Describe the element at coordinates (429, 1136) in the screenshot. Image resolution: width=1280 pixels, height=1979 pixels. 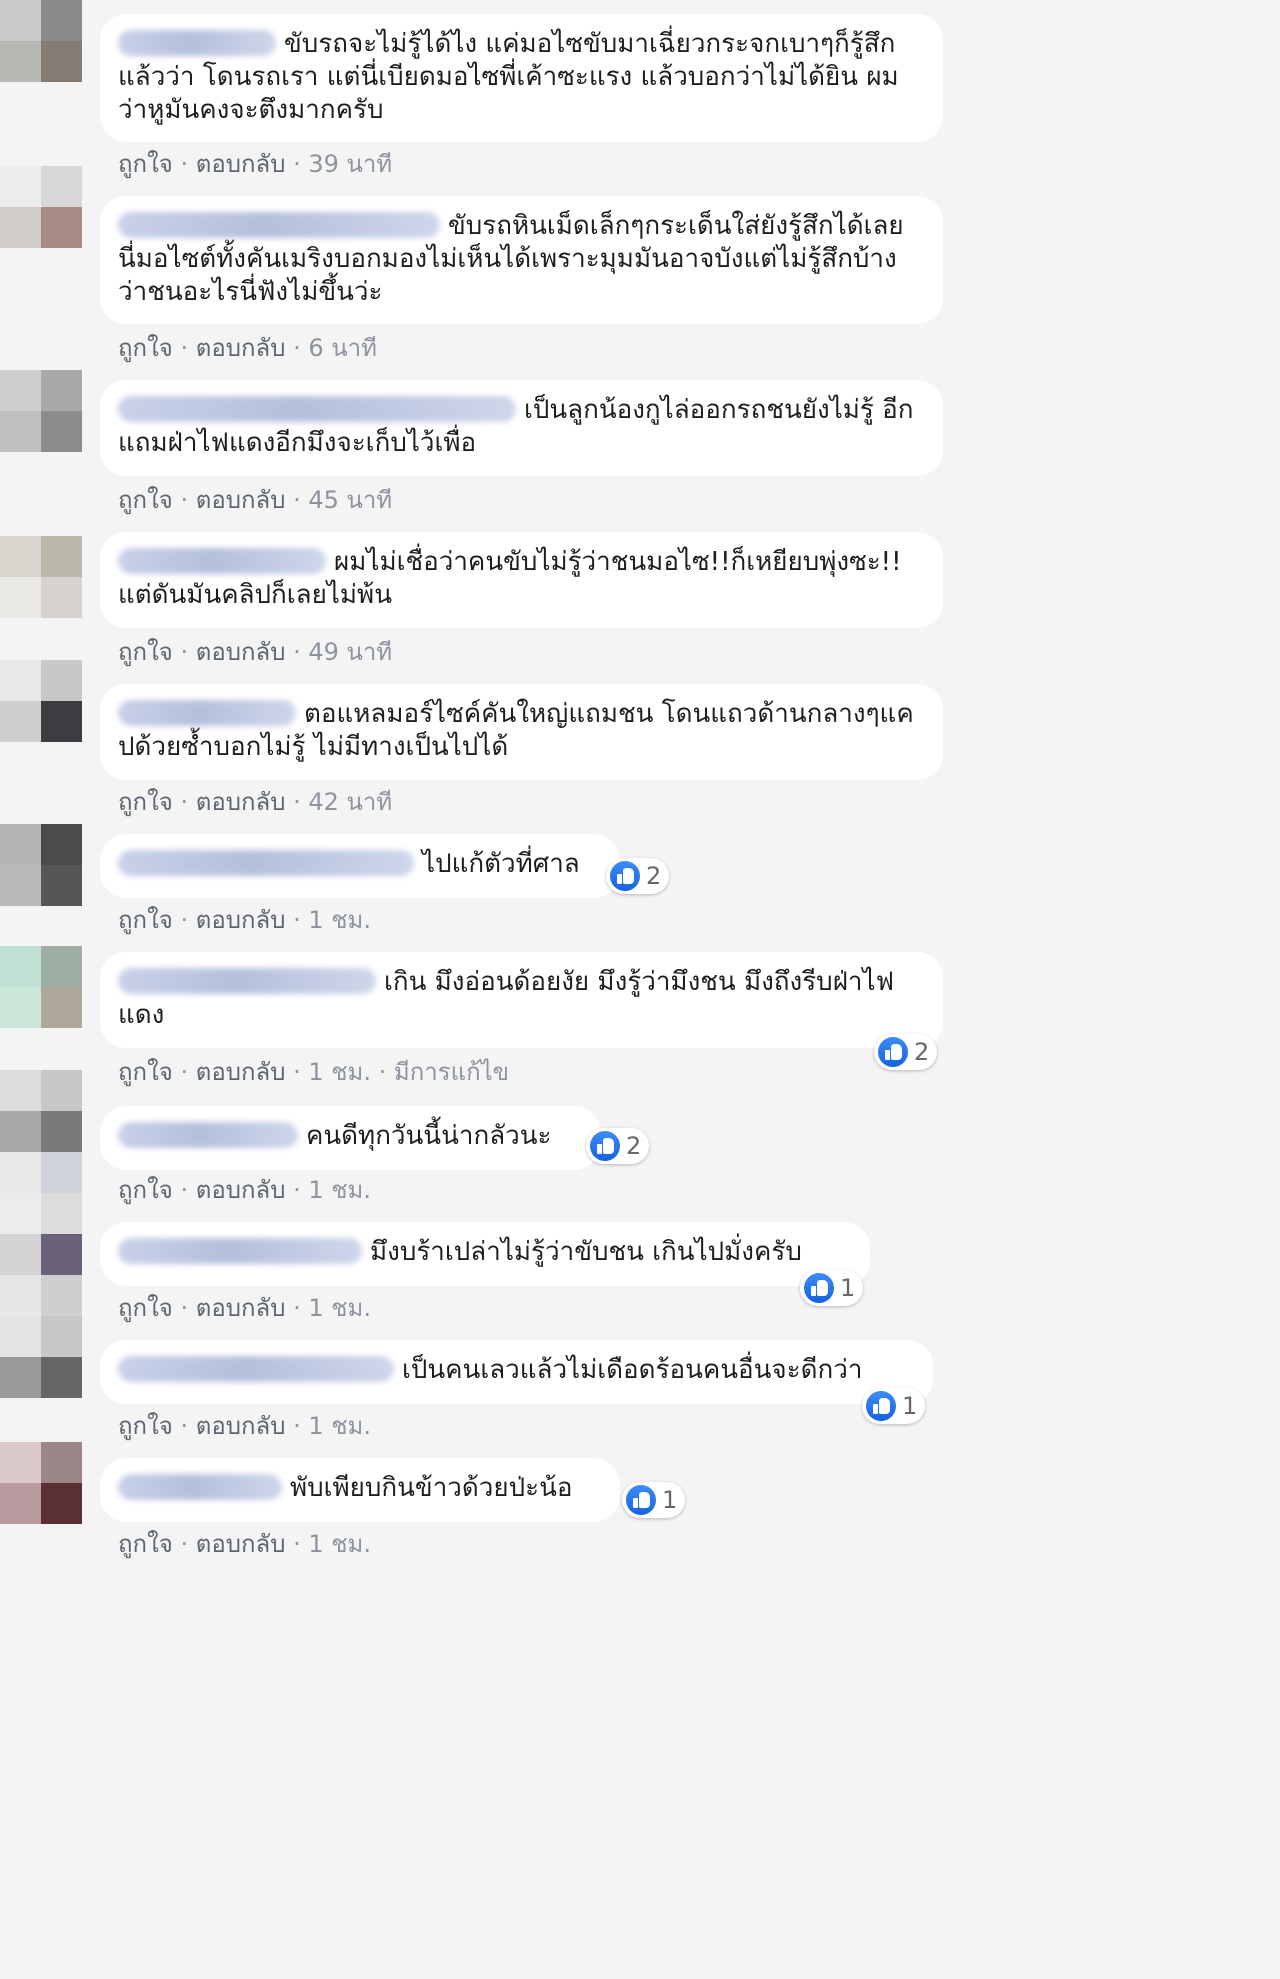
I see `comment-text: คนดีทุกวันนี้น่ากลัวนะ` at that location.